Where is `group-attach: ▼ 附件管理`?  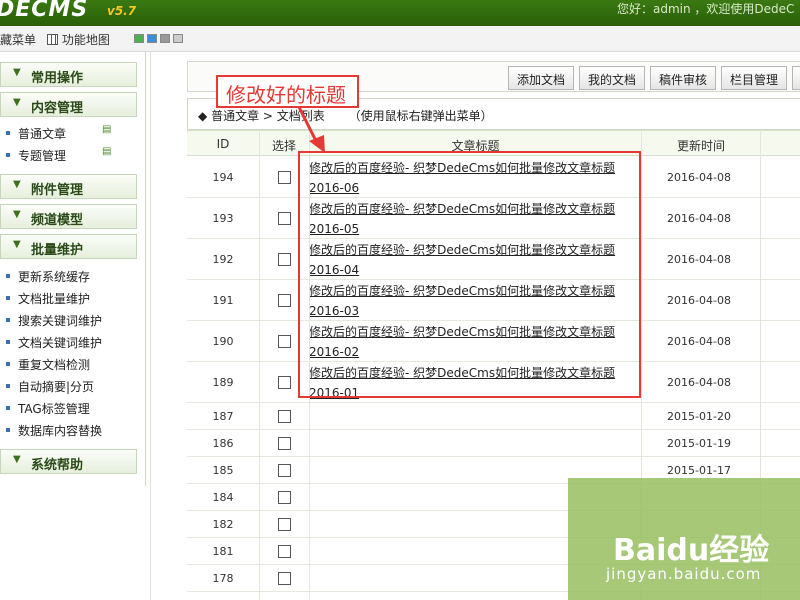 group-attach: ▼ 附件管理 is located at coordinates (68, 186).